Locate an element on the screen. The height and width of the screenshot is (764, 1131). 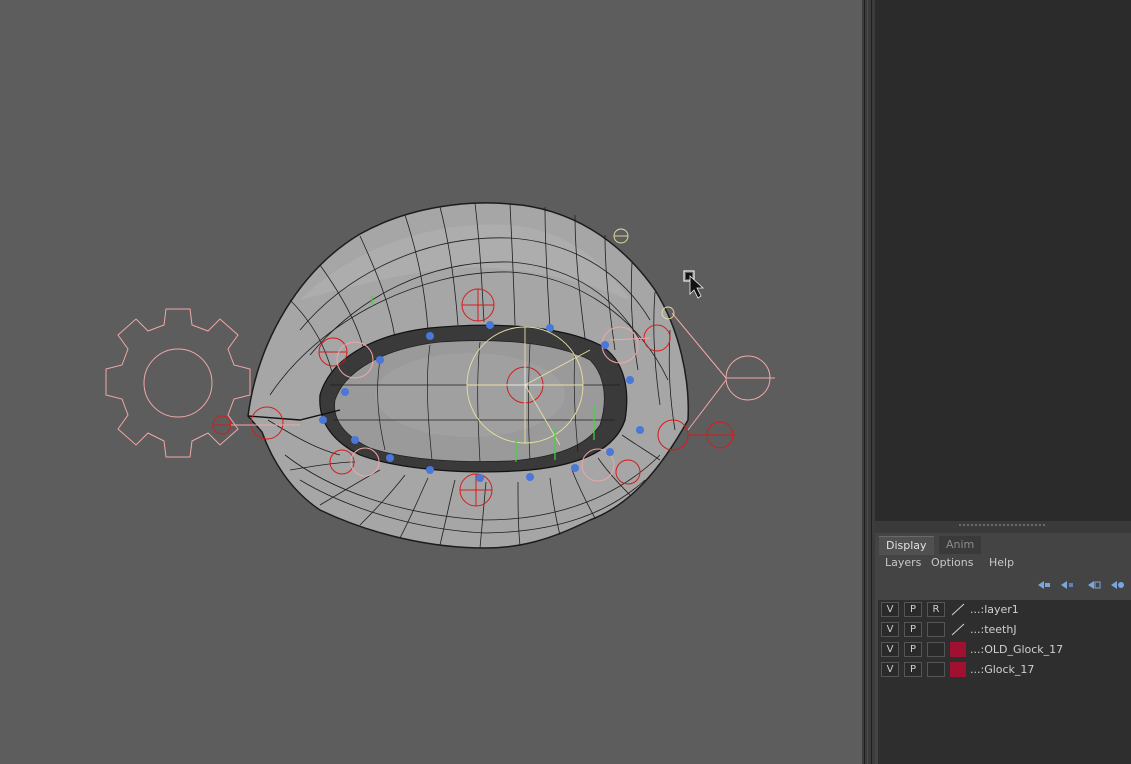
layer-row: V P ...:OLD_Glock_17 is located at coordinates (1004, 650).